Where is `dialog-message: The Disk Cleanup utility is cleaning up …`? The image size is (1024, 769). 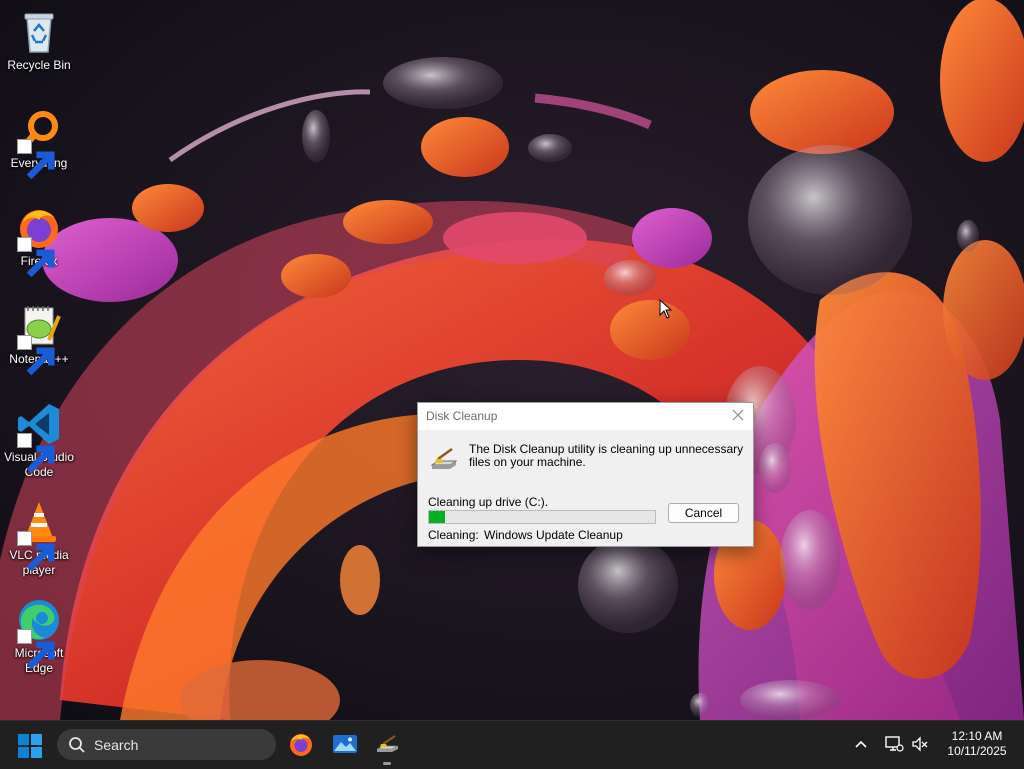 dialog-message: The Disk Cleanup utility is cleaning up … is located at coordinates (606, 455).